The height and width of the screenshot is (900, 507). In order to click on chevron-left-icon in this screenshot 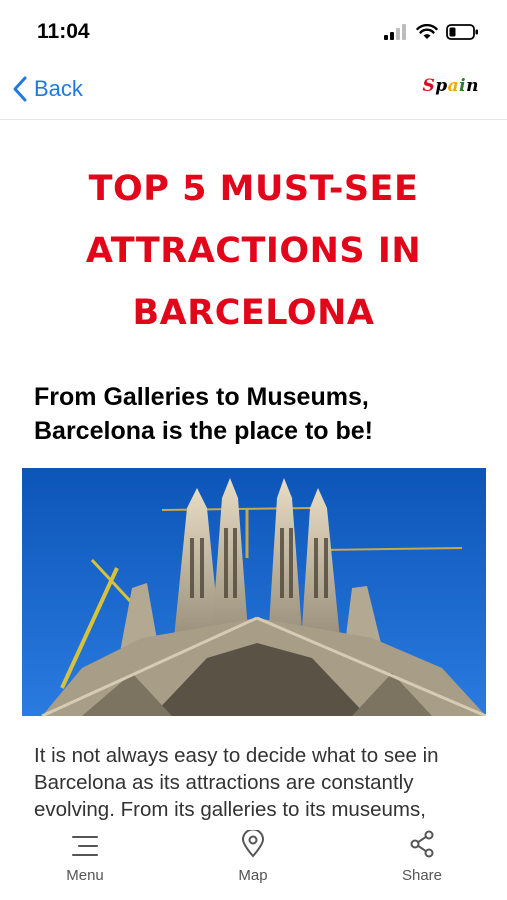, I will do `click(20, 89)`.